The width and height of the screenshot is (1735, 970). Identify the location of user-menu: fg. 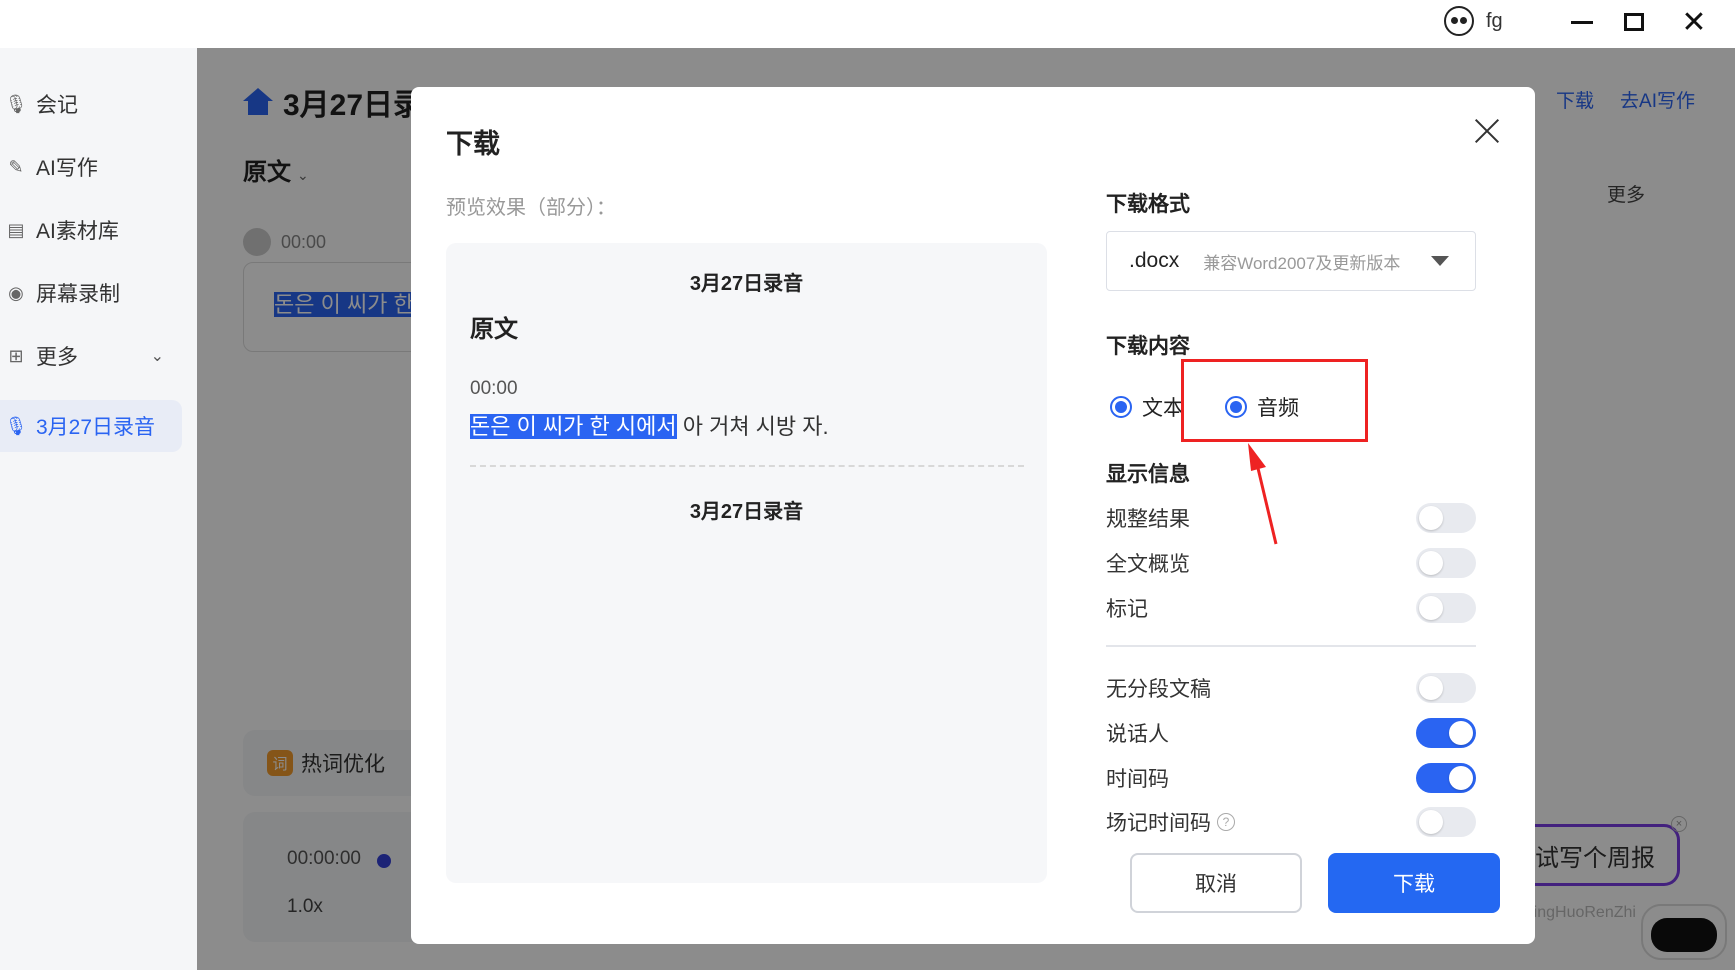
(1473, 21).